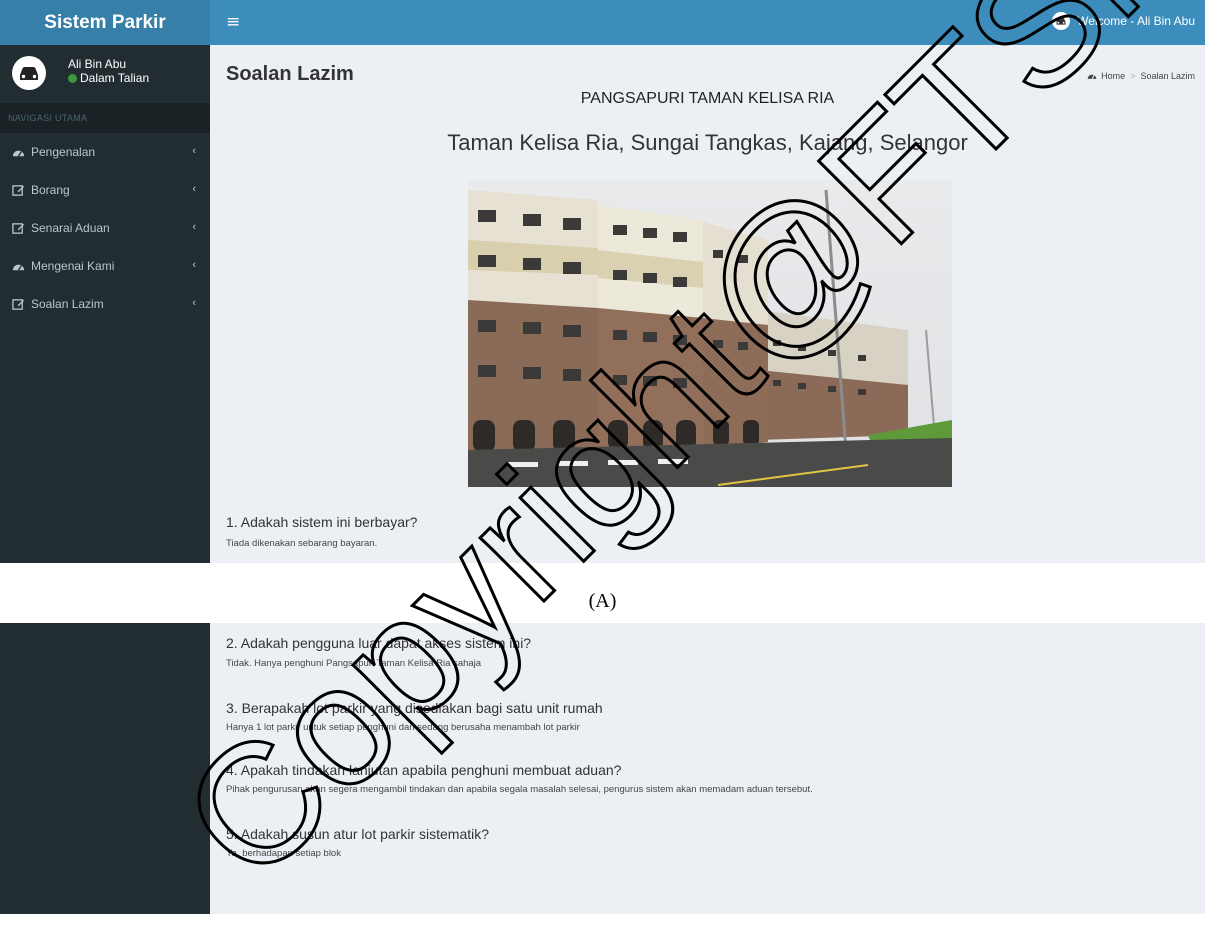 This screenshot has height=946, width=1205. Describe the element at coordinates (233, 22) in the screenshot. I see `sidebar-toggle-icon: ≡` at that location.